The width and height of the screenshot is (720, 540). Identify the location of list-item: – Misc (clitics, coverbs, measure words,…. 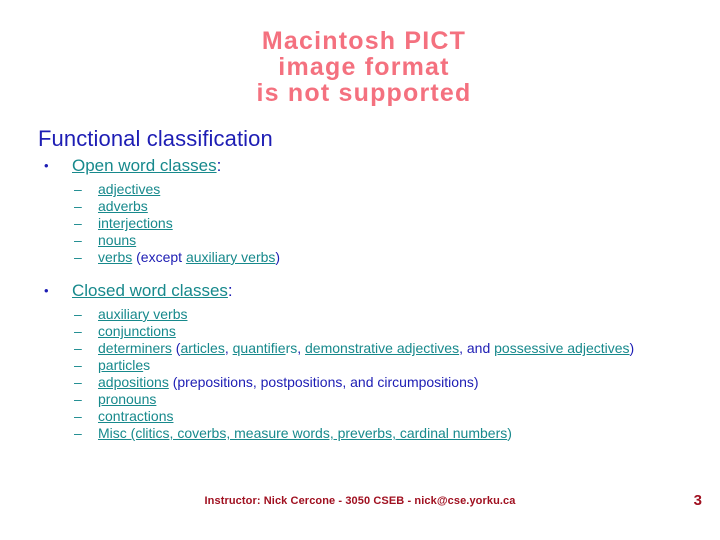
(362, 433).